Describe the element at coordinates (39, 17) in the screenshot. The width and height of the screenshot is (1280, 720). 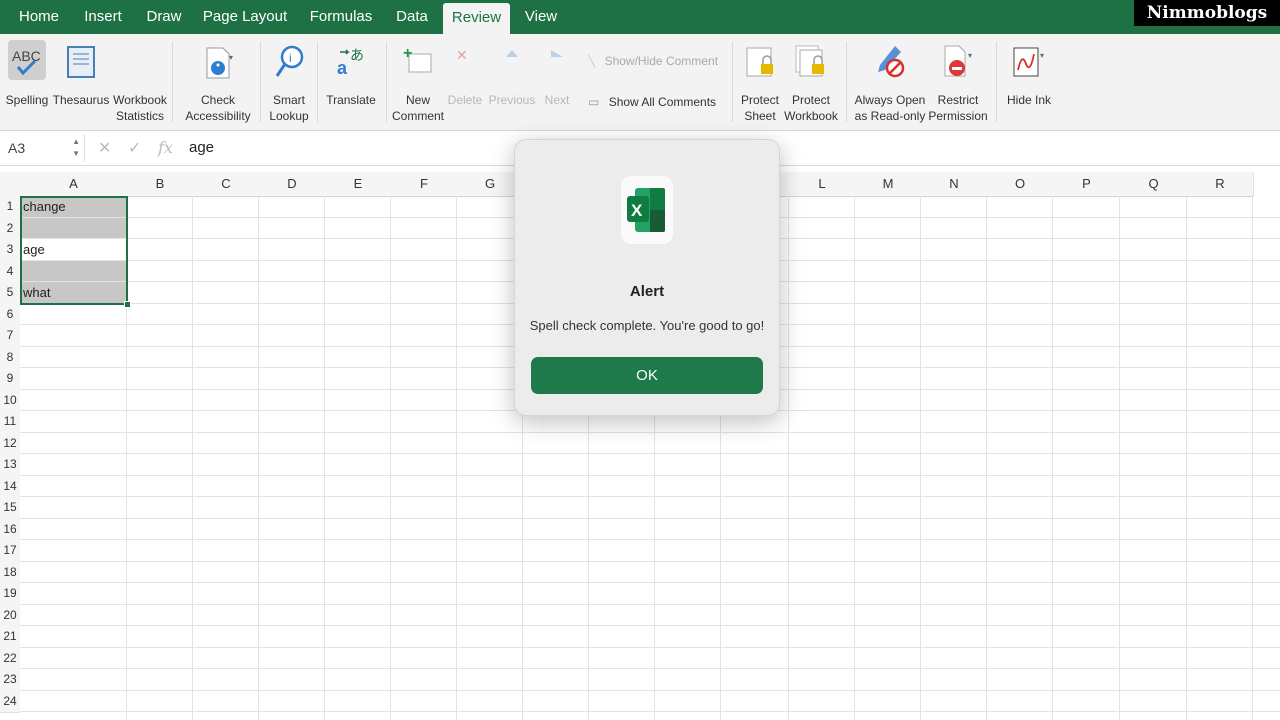
I see `tab-home: Home` at that location.